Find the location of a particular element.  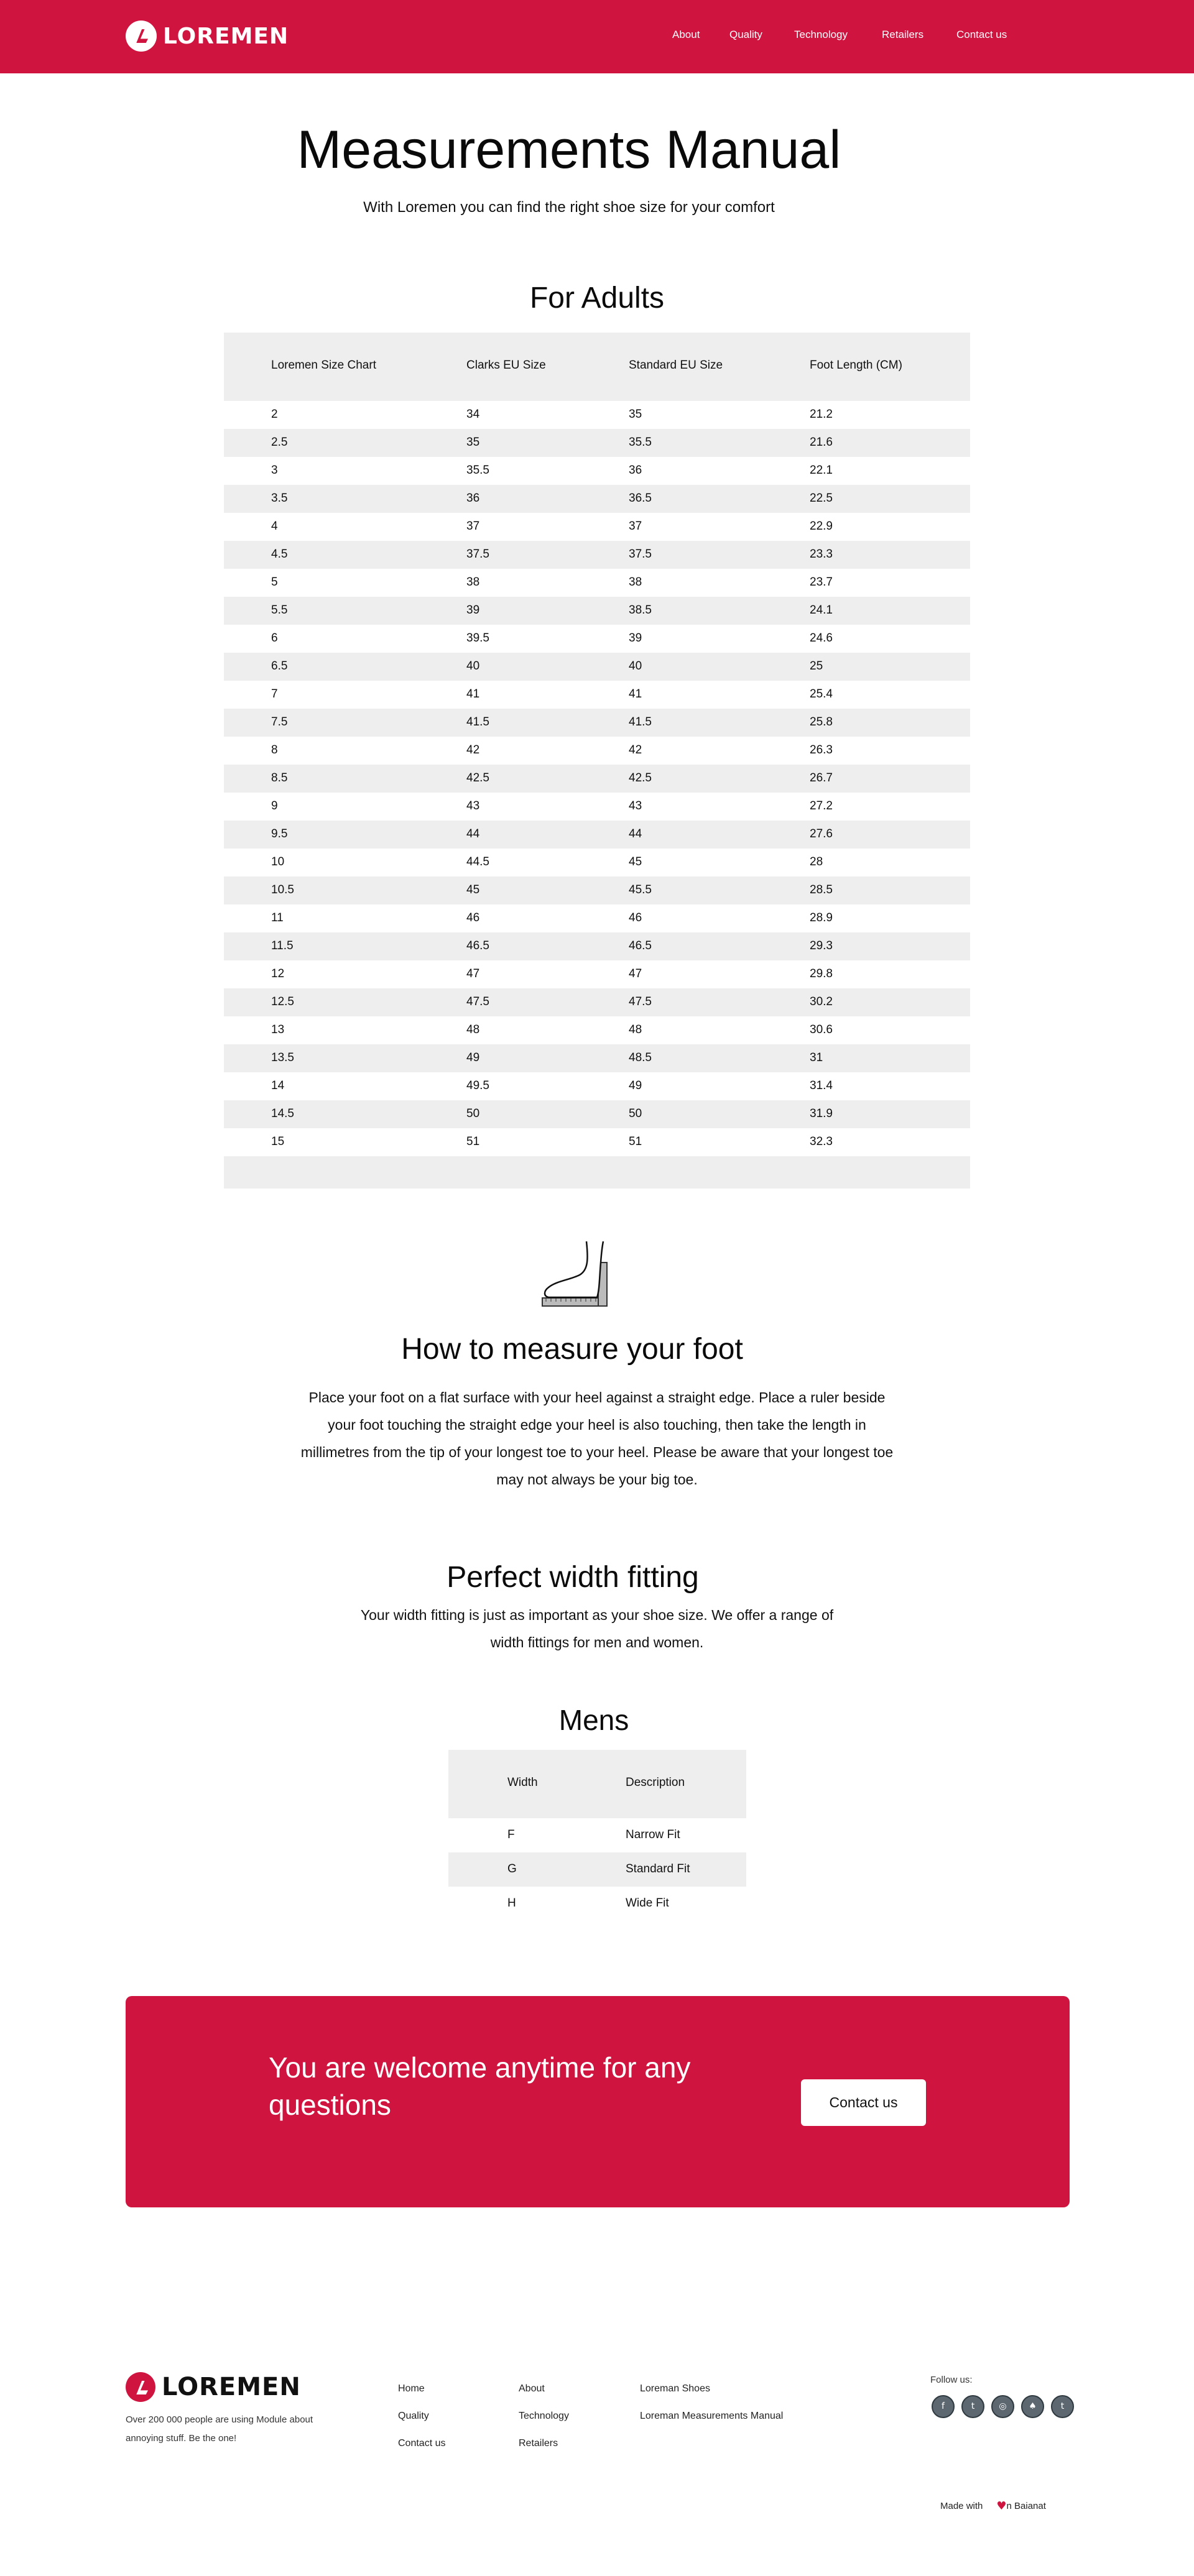

table-cell: 8.5 is located at coordinates (279, 777).